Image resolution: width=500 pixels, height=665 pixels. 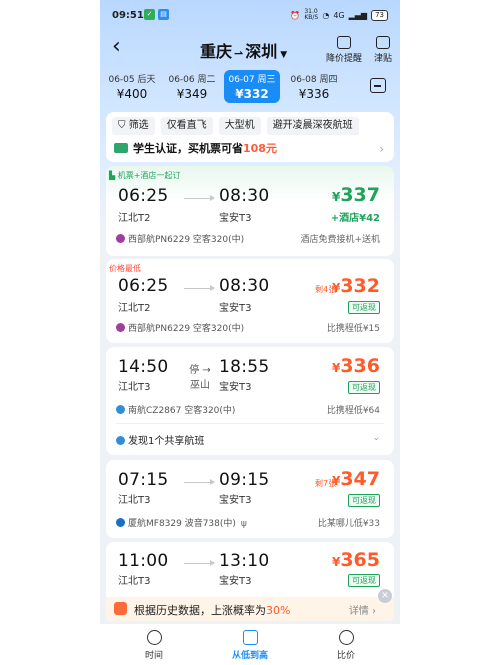 What do you see at coordinates (346, 645) in the screenshot?
I see `tab-compare: 比价` at bounding box center [346, 645].